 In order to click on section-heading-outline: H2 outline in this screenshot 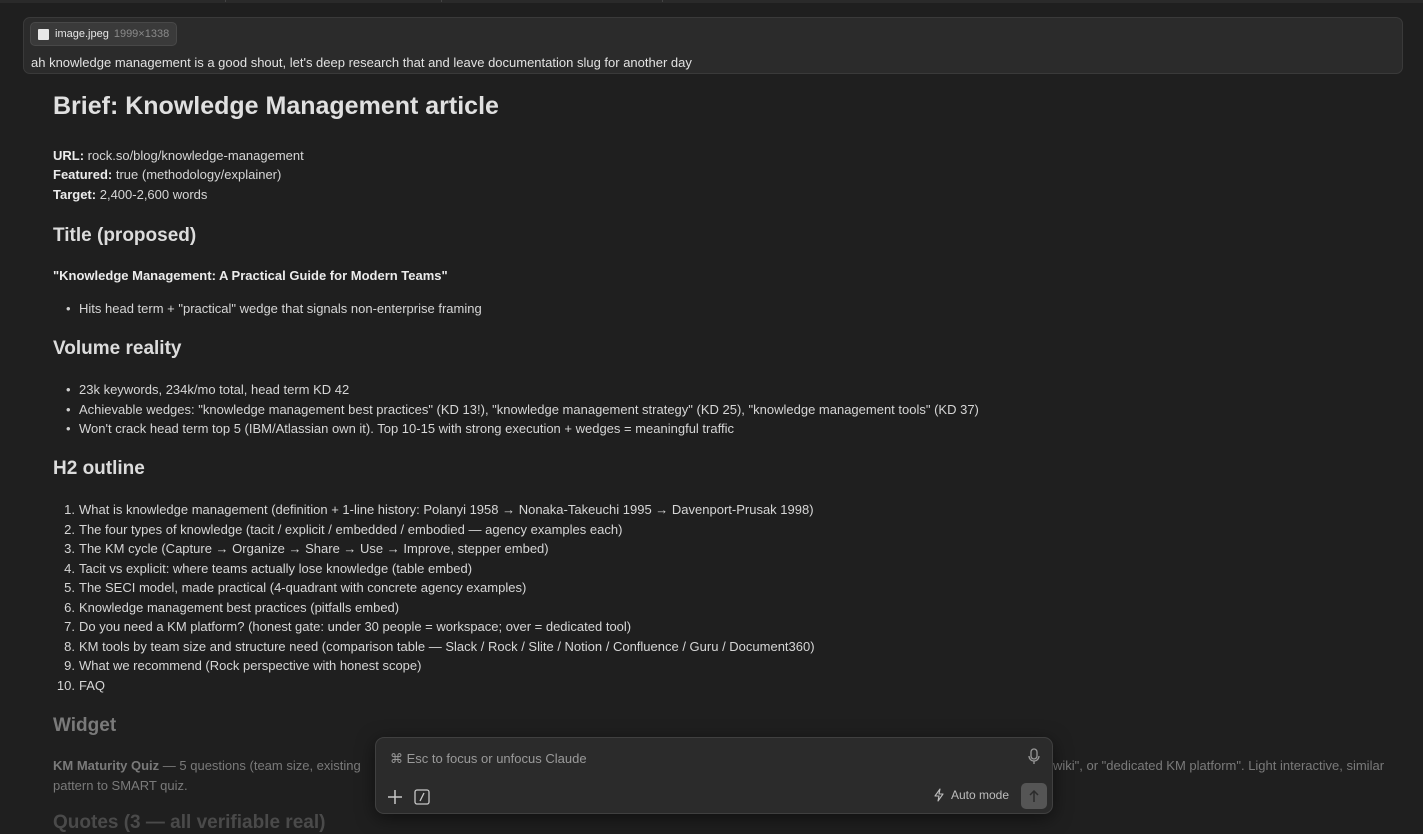, I will do `click(99, 468)`.